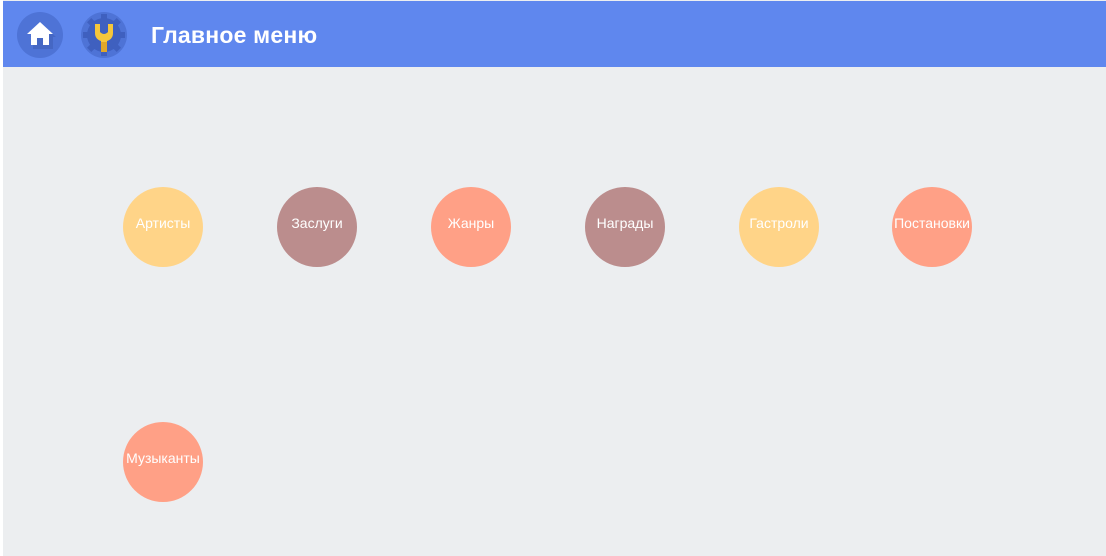 The height and width of the screenshot is (556, 1106). I want to click on menu-item-productions: Постановки, so click(932, 227).